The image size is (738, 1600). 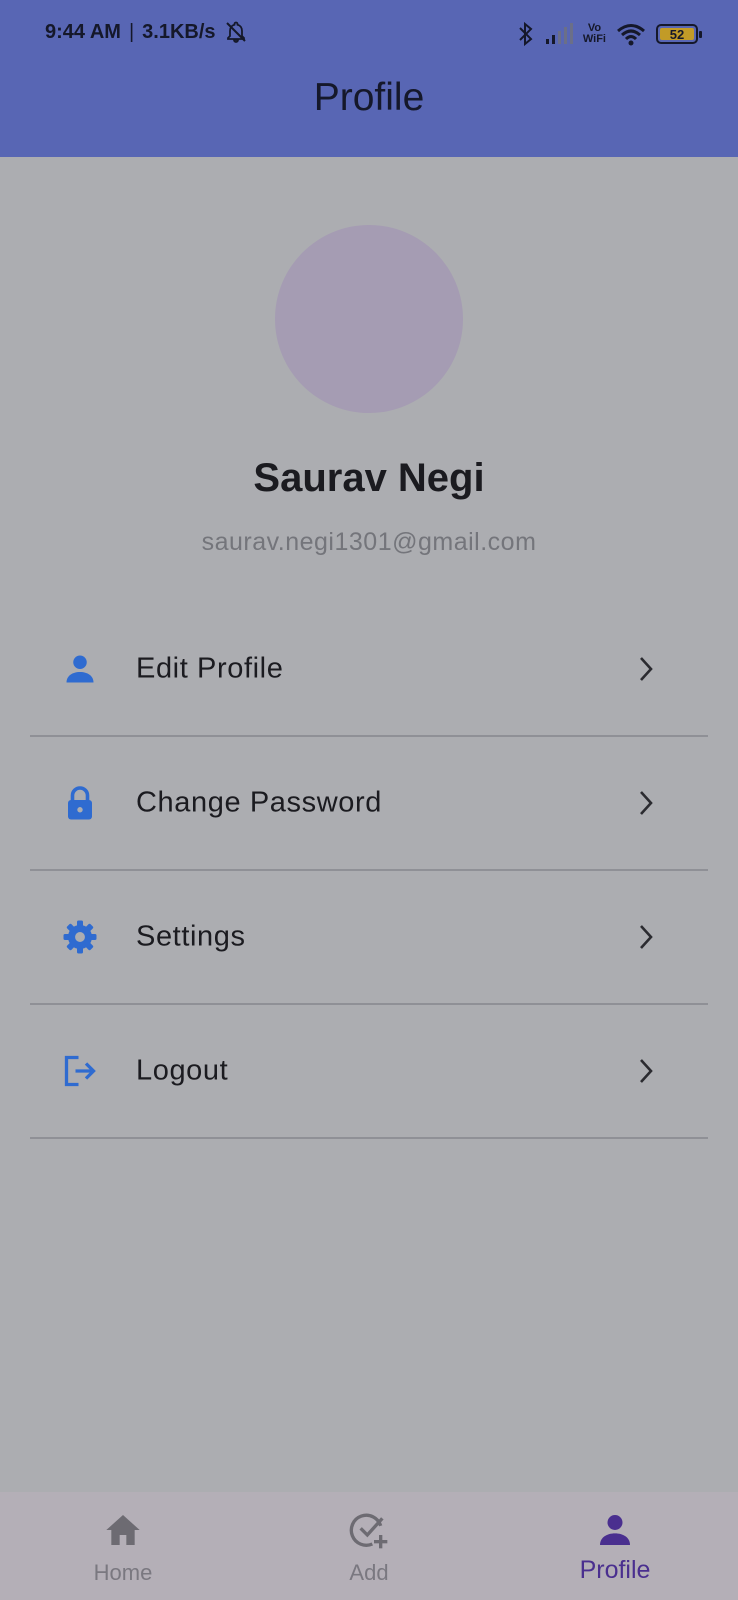 What do you see at coordinates (631, 35) in the screenshot?
I see `wifi-icon` at bounding box center [631, 35].